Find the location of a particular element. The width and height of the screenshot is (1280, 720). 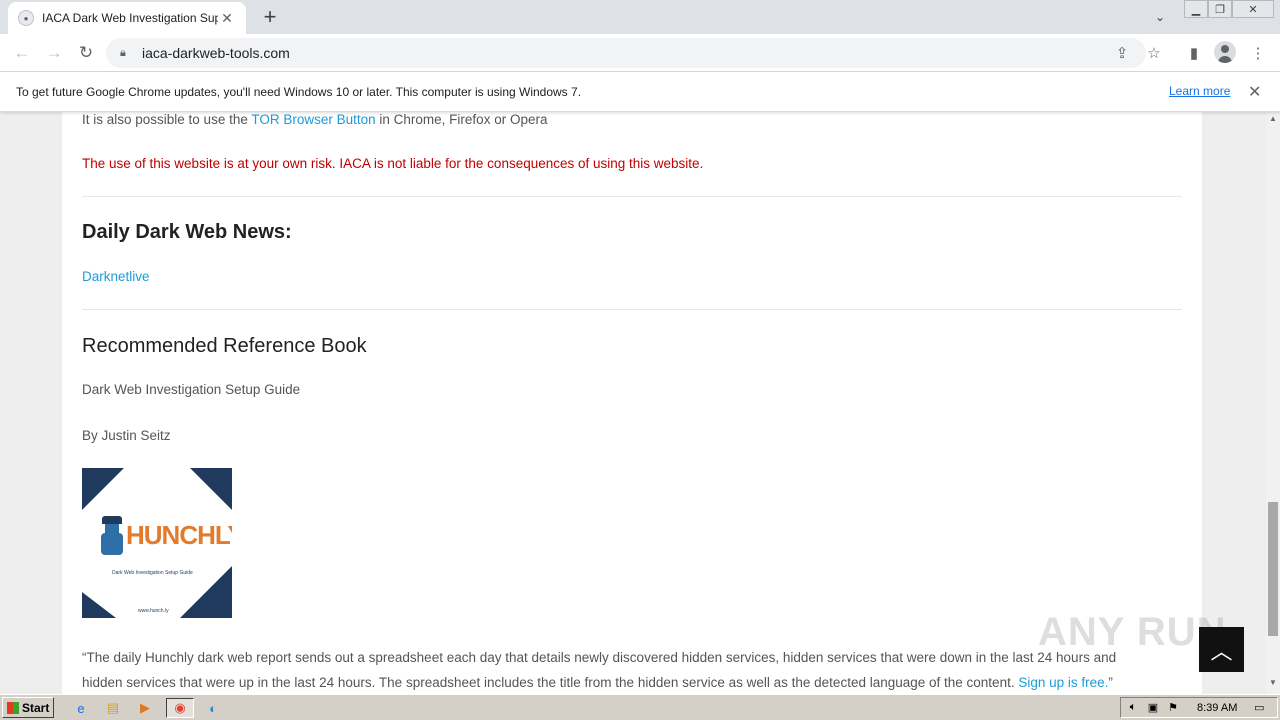

browser-tab: ● IACA Dark Web Investigation Suppo ✕ is located at coordinates (127, 18).